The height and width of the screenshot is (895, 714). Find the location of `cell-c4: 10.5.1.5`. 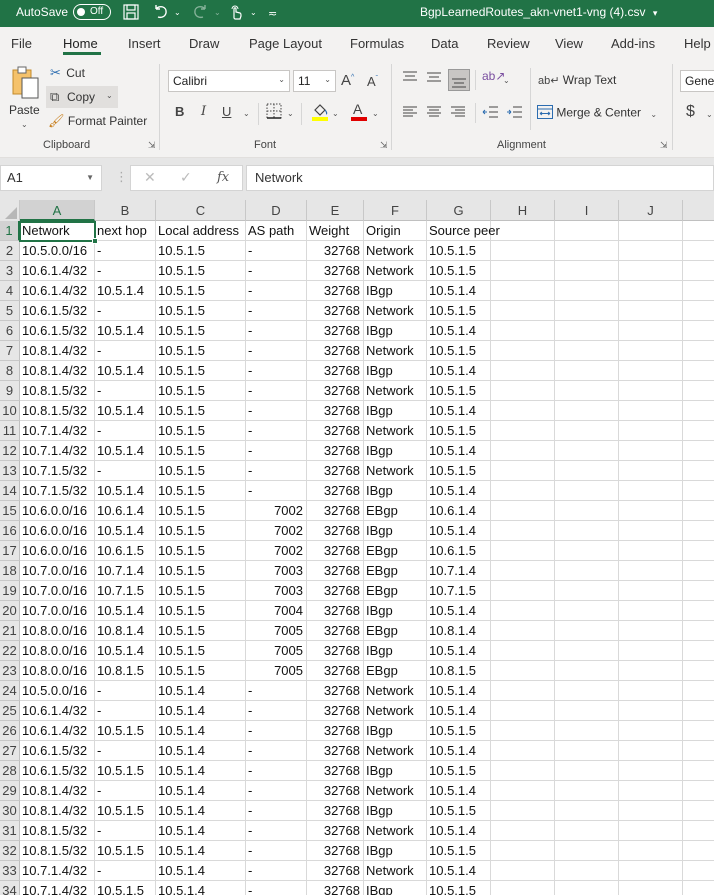

cell-c4: 10.5.1.5 is located at coordinates (201, 291).